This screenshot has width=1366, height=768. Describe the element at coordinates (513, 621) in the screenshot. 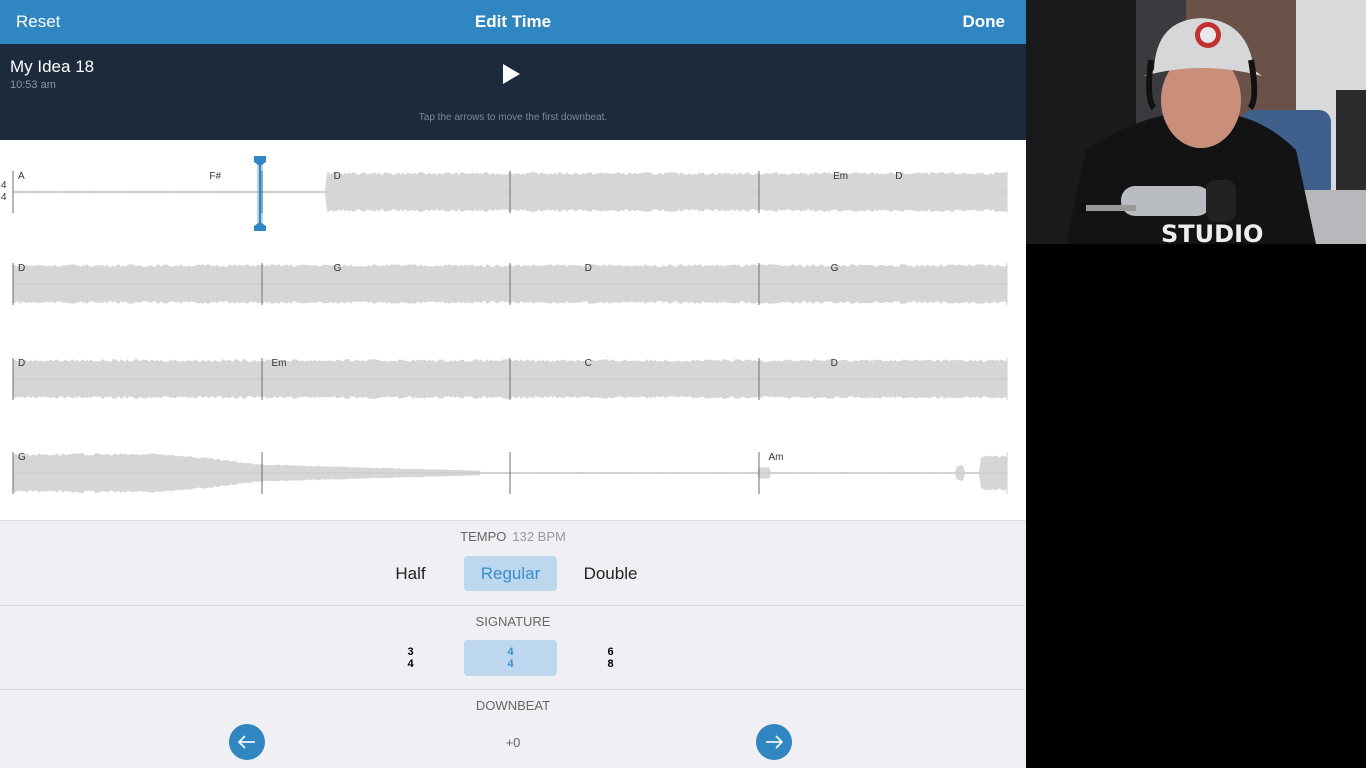

I see `signature-label: SIGNATURE` at that location.